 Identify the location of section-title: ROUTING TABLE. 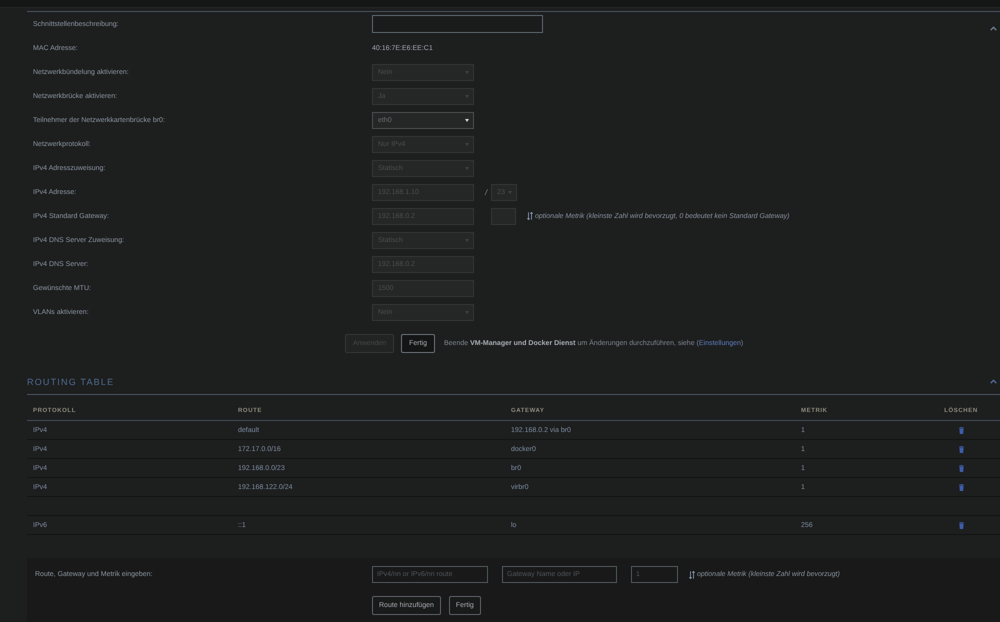
(70, 381).